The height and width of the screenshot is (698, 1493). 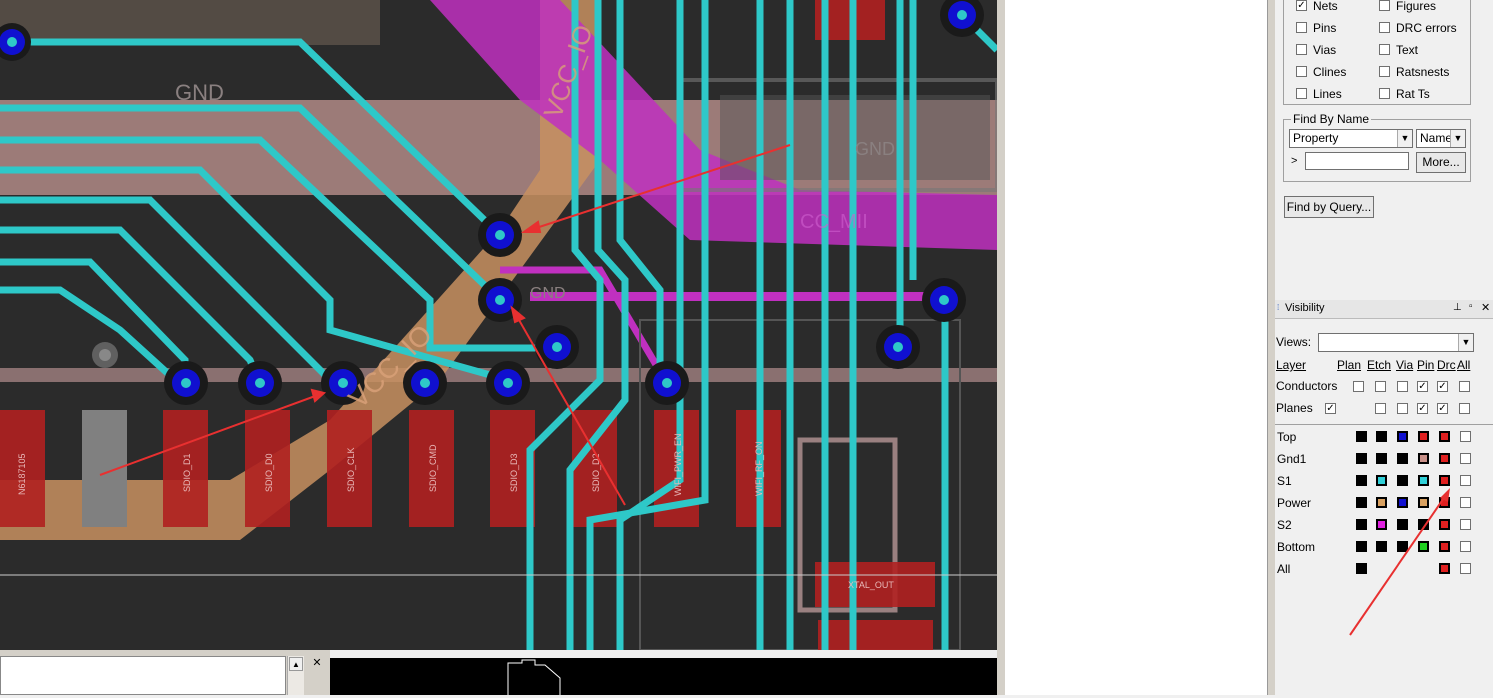 I want to click on pin-header: Pin, so click(x=1425, y=365).